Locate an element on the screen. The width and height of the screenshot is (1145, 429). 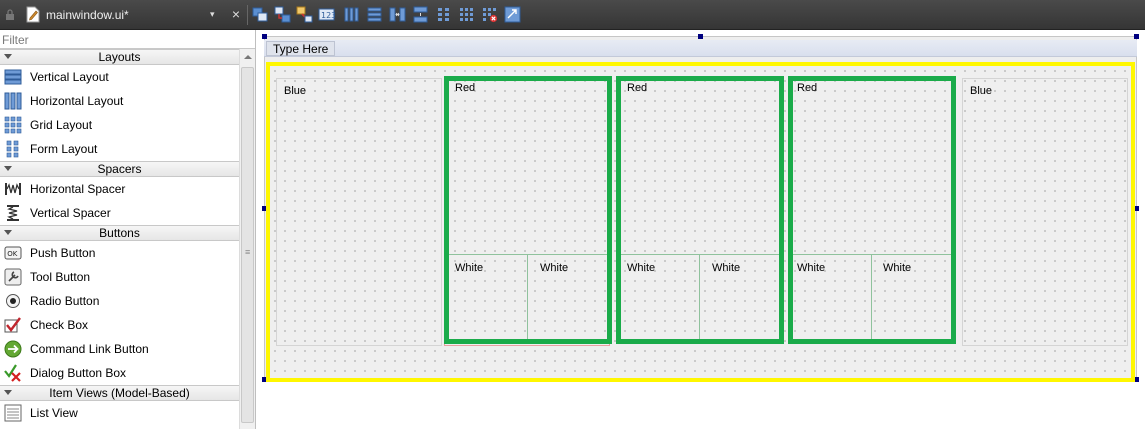
push-button-icon: OK is located at coordinates (13, 253).